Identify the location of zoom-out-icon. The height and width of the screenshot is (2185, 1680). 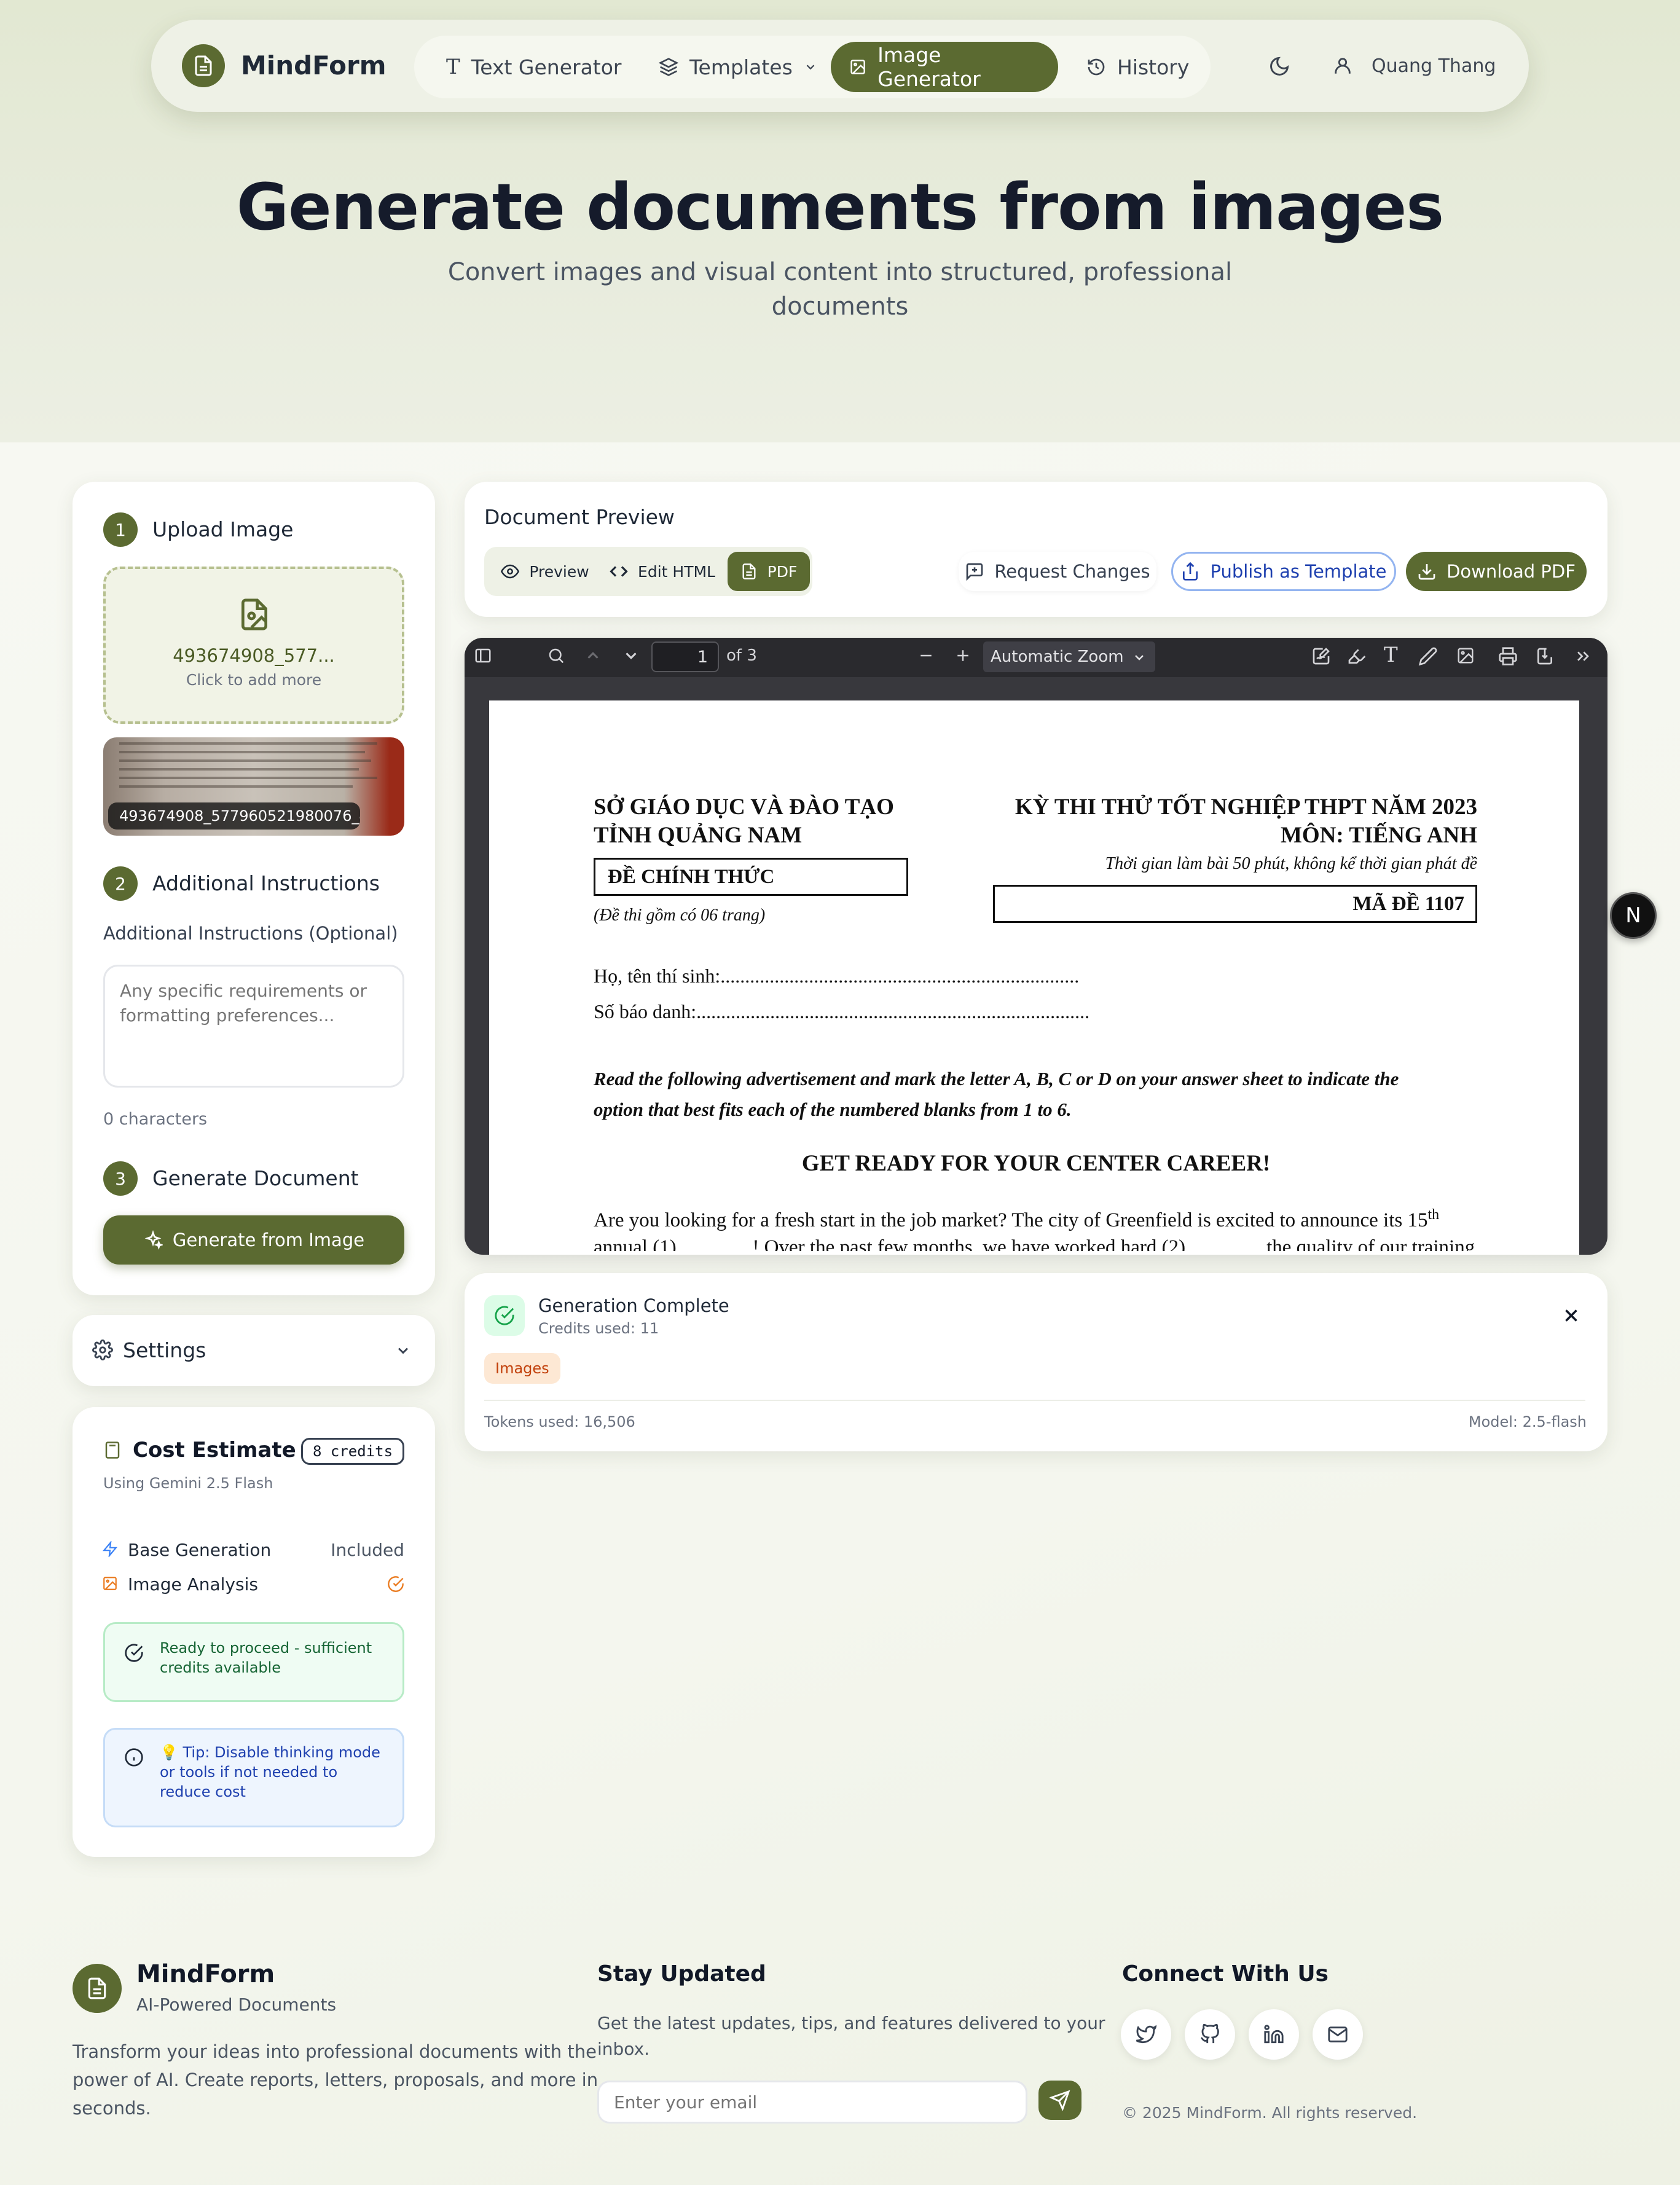
(926, 655).